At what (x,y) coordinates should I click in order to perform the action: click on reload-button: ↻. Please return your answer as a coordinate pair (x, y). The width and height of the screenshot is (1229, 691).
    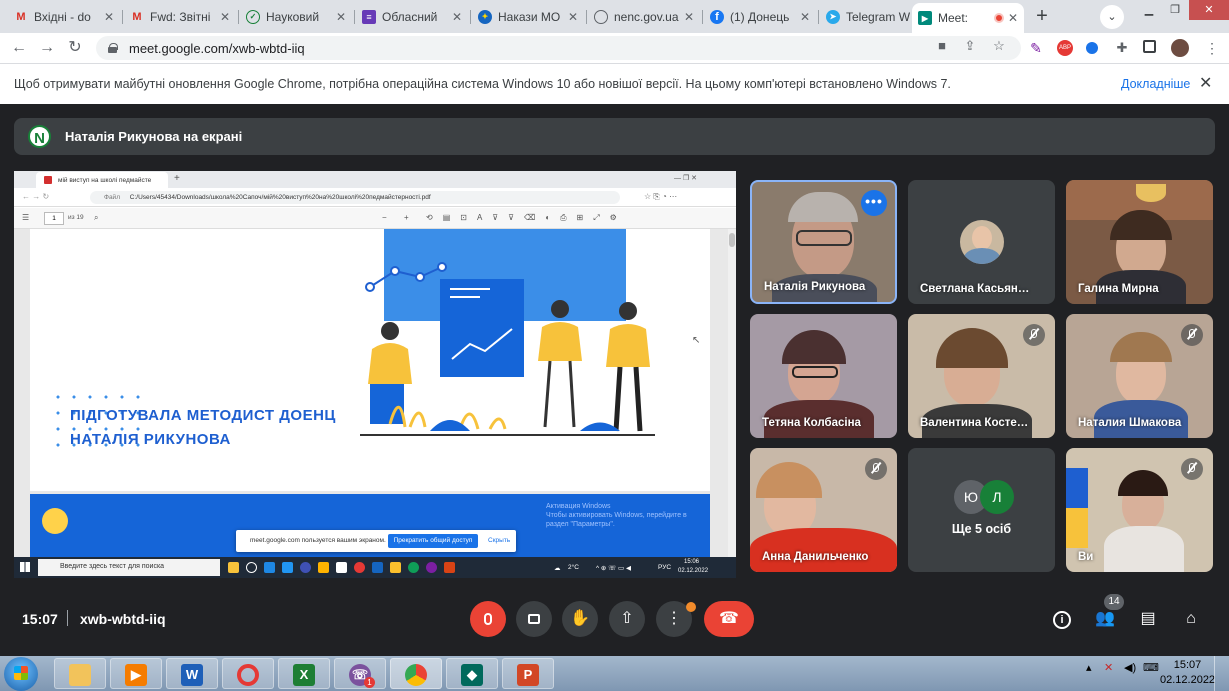
    Looking at the image, I should click on (75, 48).